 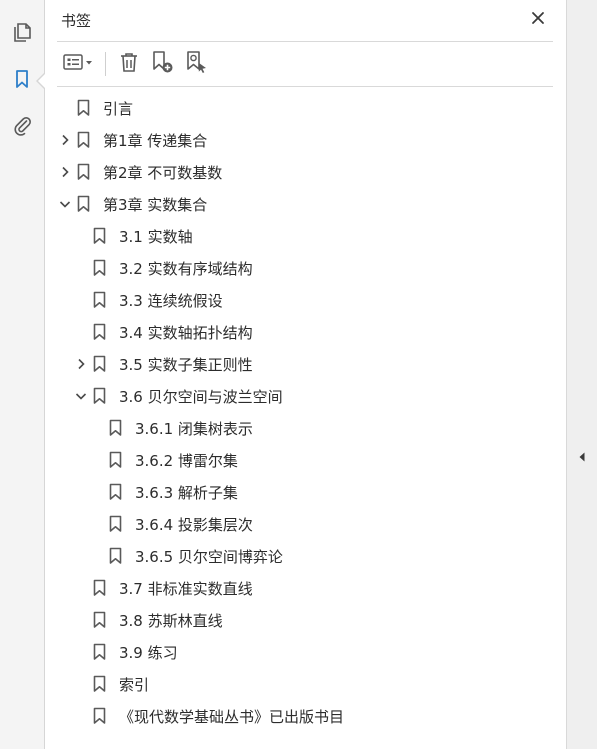 I want to click on bookmark-label: 第2章 不可数基数, so click(x=163, y=172).